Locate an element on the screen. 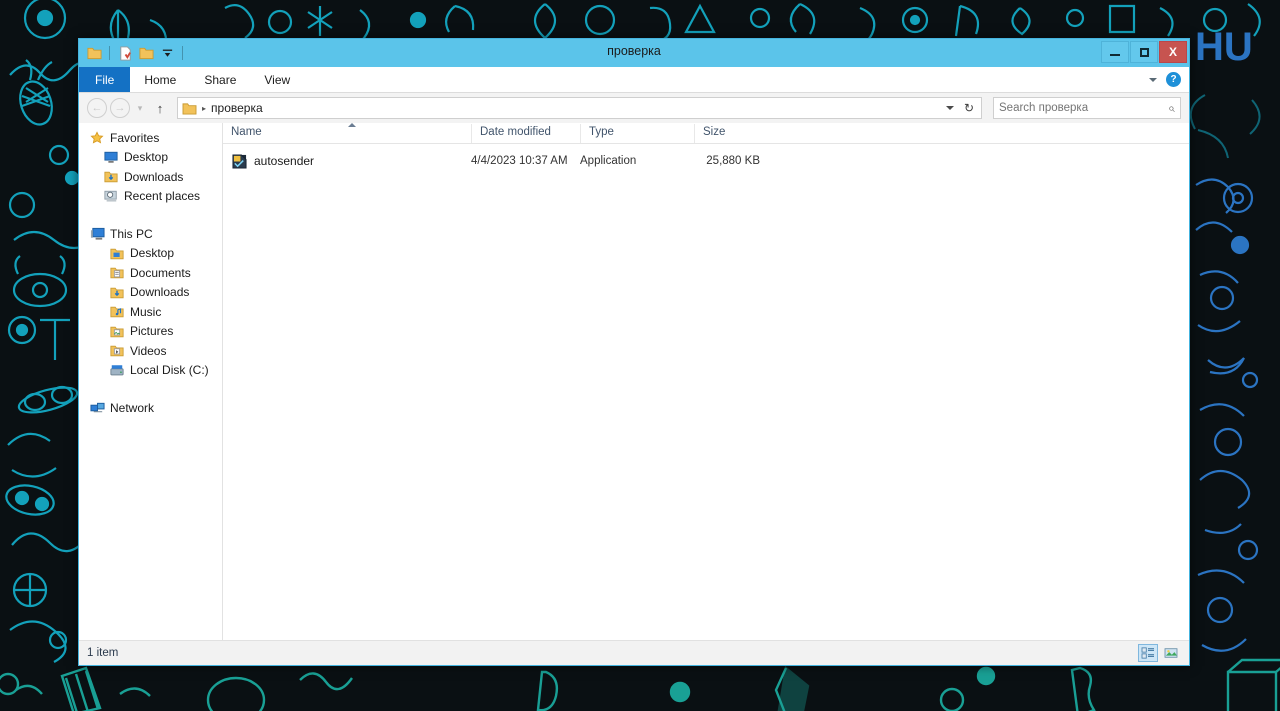 The width and height of the screenshot is (1280, 711). sidebar-label: Favorites is located at coordinates (135, 137).